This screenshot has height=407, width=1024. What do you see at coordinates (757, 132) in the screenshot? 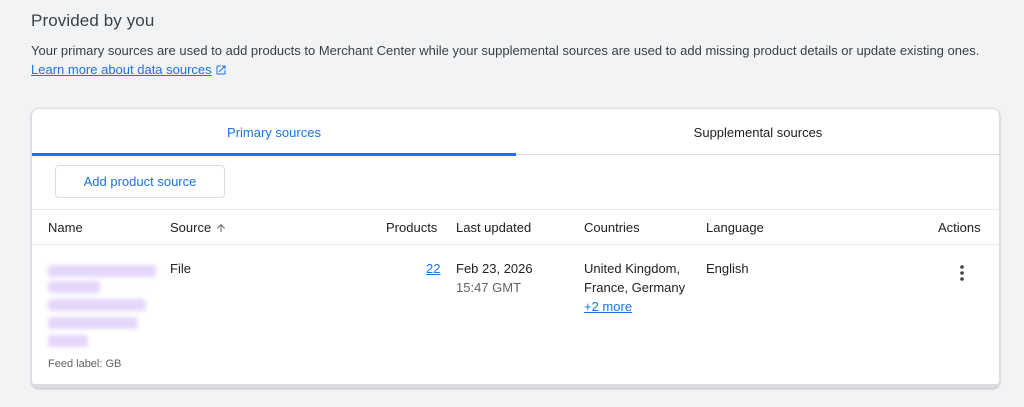
I see `tab-supplemental-sources: Supplemental sources` at bounding box center [757, 132].